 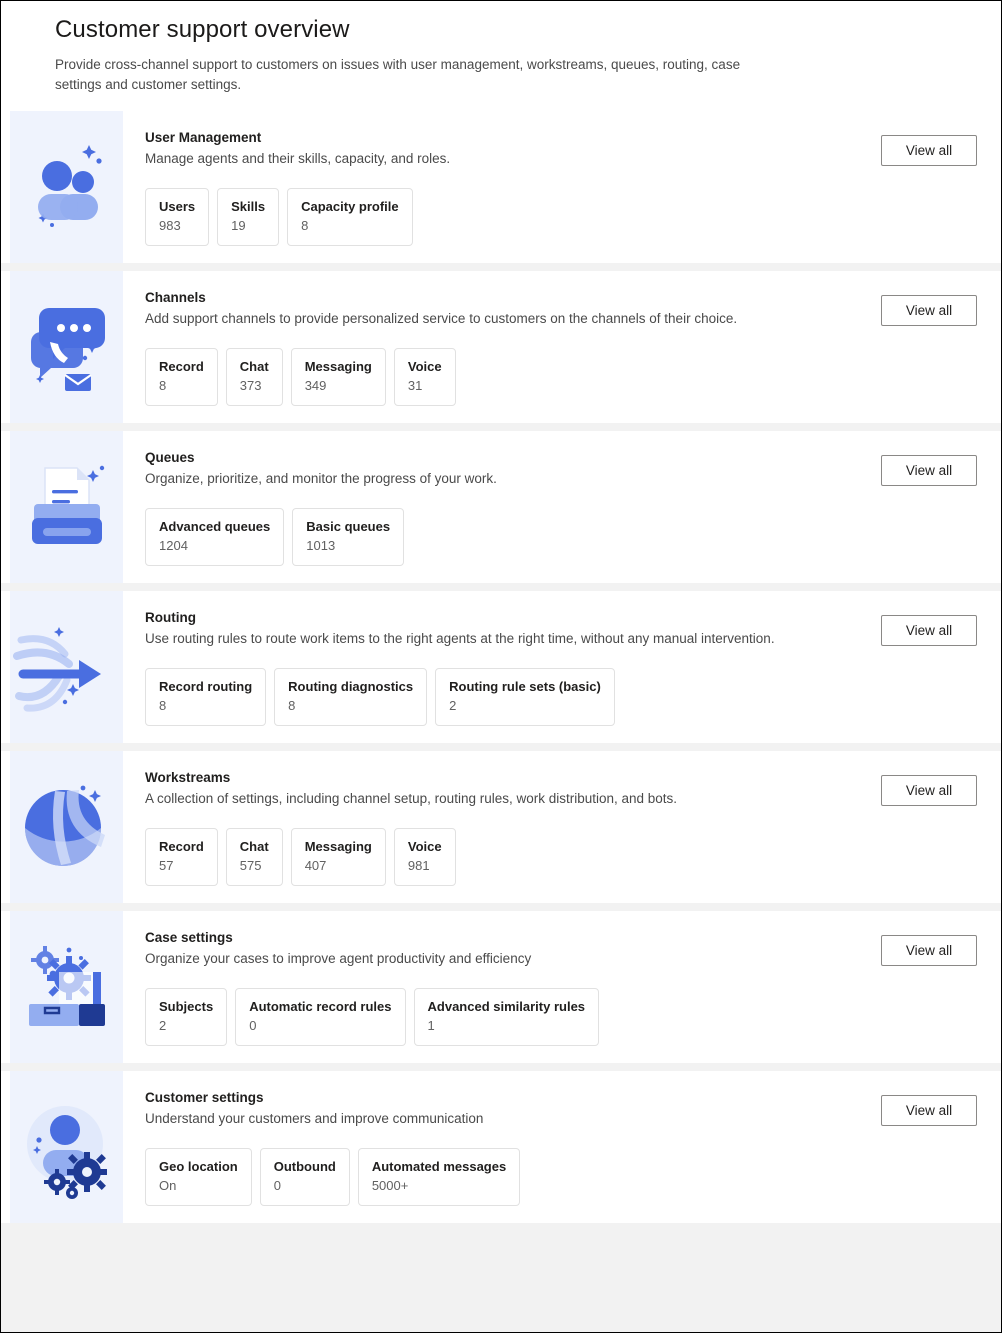 I want to click on briefcase-gear-icon, so click(x=67, y=987).